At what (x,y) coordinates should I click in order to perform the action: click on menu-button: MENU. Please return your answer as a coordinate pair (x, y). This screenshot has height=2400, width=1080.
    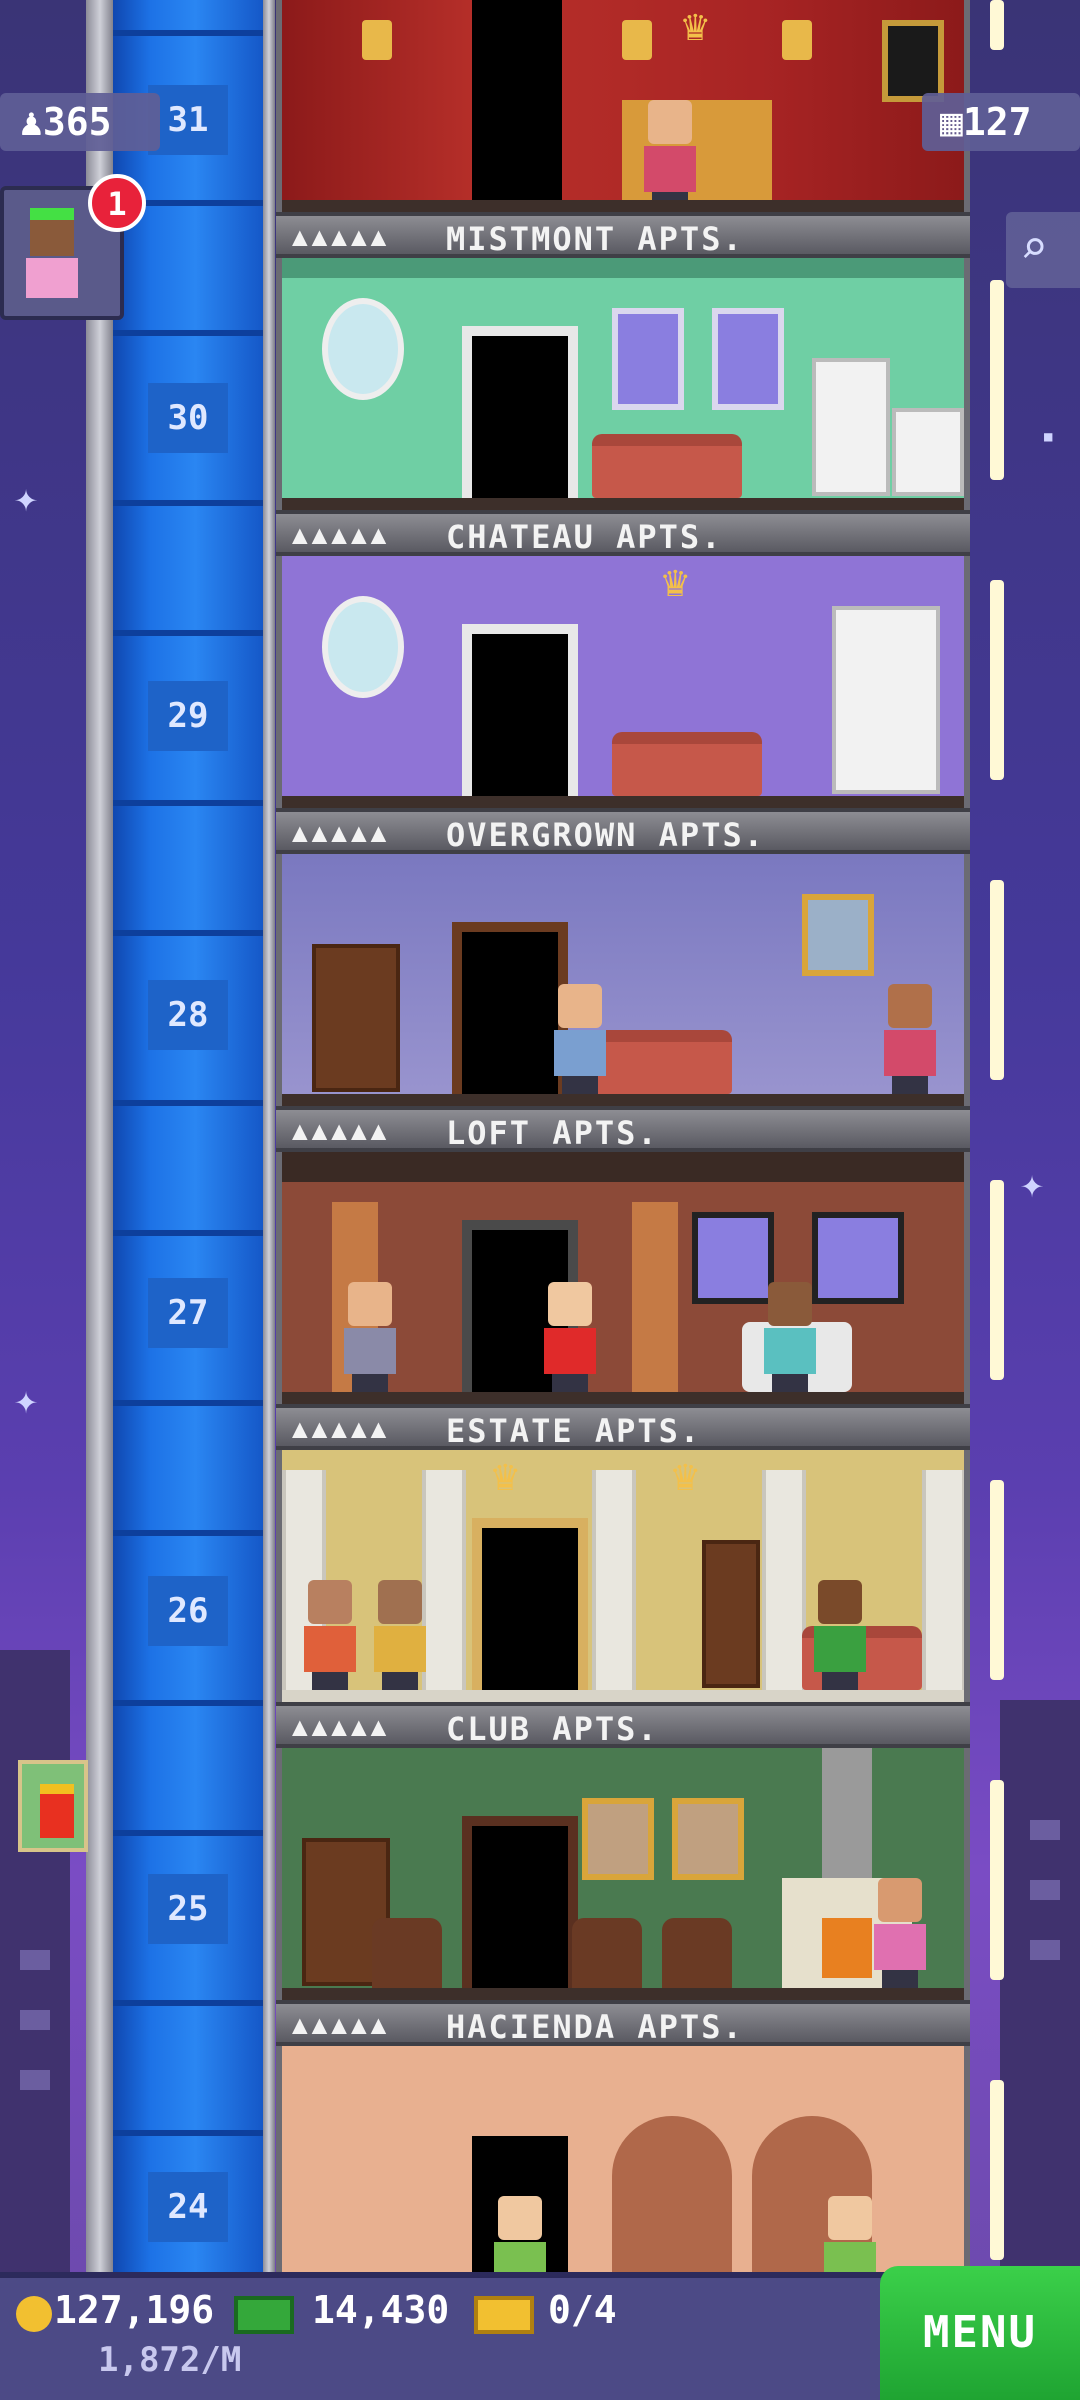
    Looking at the image, I should click on (980, 2333).